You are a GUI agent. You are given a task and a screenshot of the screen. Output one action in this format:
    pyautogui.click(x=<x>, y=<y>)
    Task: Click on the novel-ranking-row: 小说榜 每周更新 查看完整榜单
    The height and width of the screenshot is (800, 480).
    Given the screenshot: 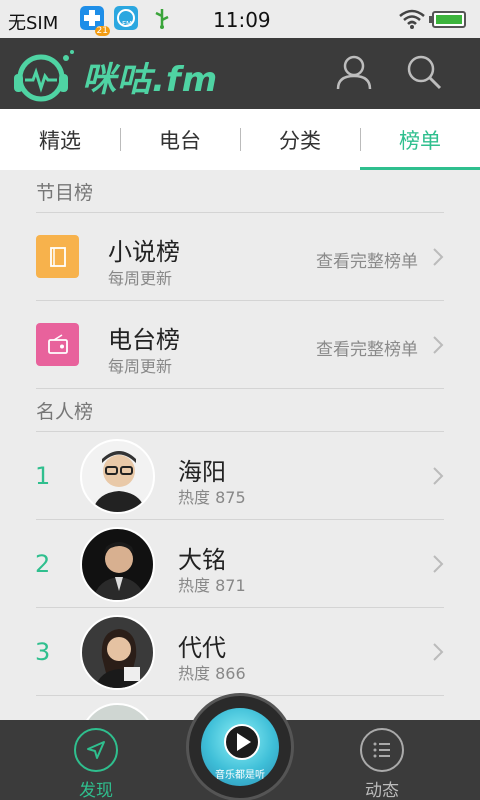 What is the action you would take?
    pyautogui.click(x=240, y=257)
    